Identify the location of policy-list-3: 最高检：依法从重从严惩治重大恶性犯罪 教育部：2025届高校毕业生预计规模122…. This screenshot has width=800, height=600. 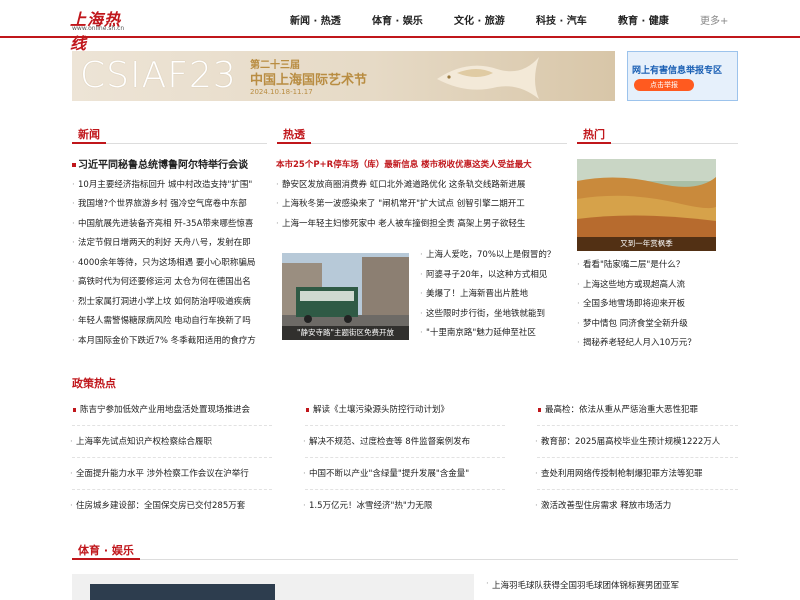
(636, 458).